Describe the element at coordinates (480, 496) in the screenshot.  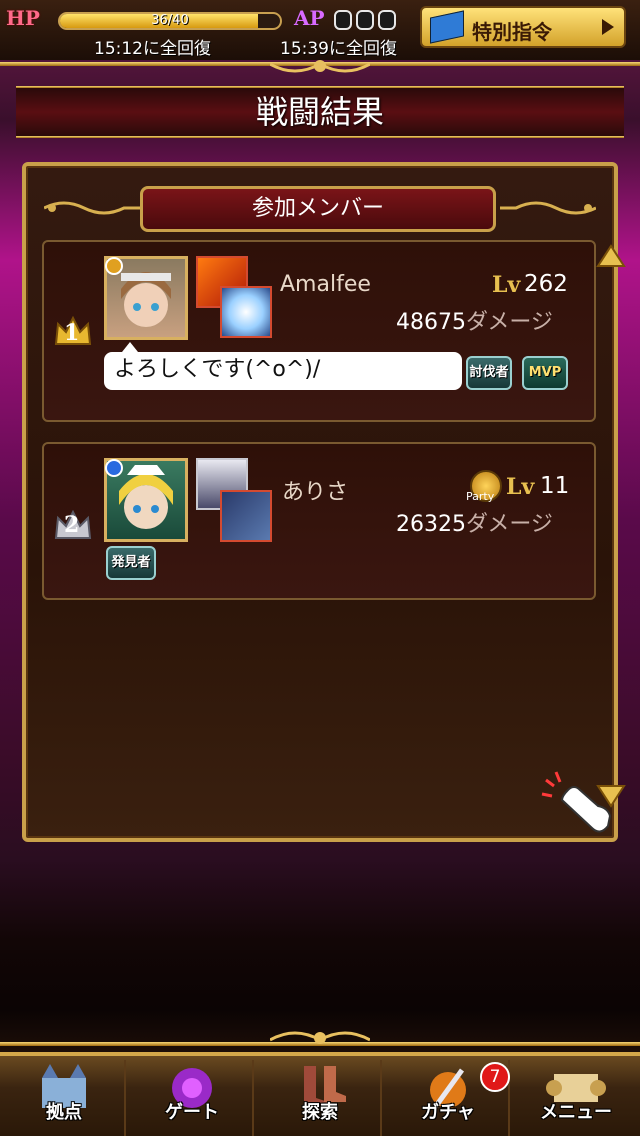
I see `party-label: Party` at that location.